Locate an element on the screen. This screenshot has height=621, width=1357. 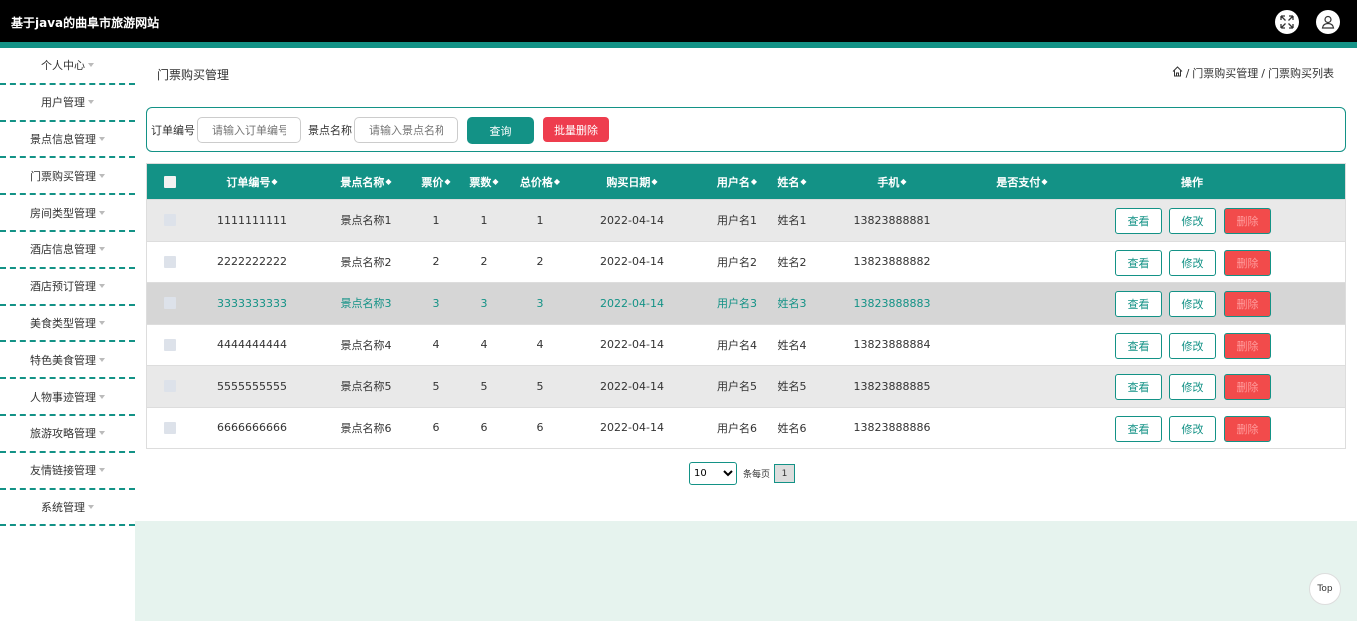
column-header-paid: 是否支付 ◆ is located at coordinates (1022, 181).